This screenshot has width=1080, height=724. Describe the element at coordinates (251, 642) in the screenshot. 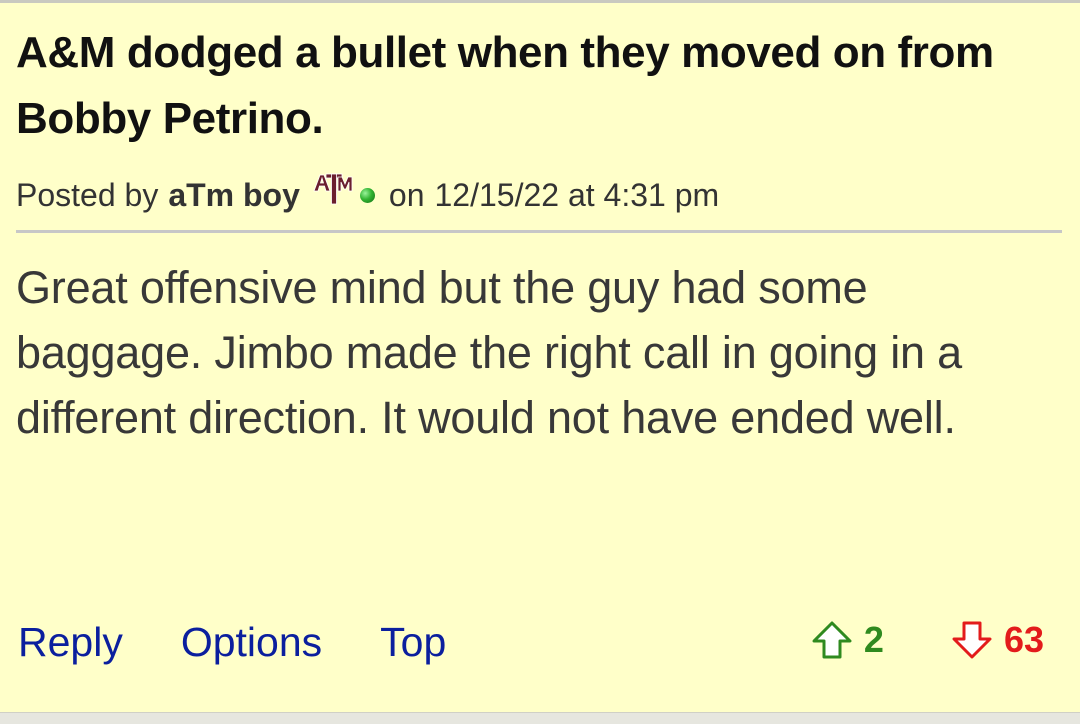

I see `options-link: Options` at that location.